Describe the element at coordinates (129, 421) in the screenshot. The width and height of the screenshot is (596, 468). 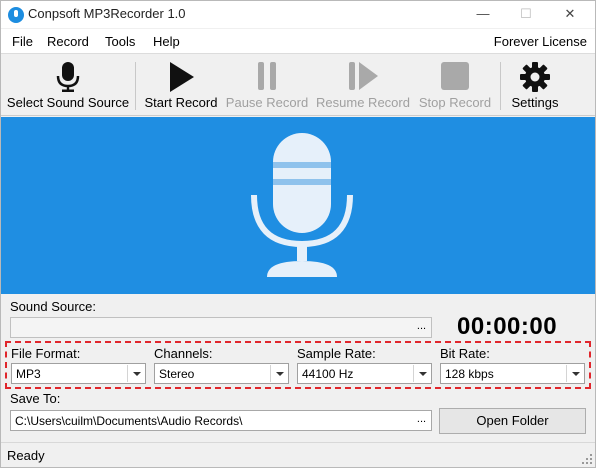
I see `save-path-value: C:\Users\cuilm\Documents\Audio Records\` at that location.